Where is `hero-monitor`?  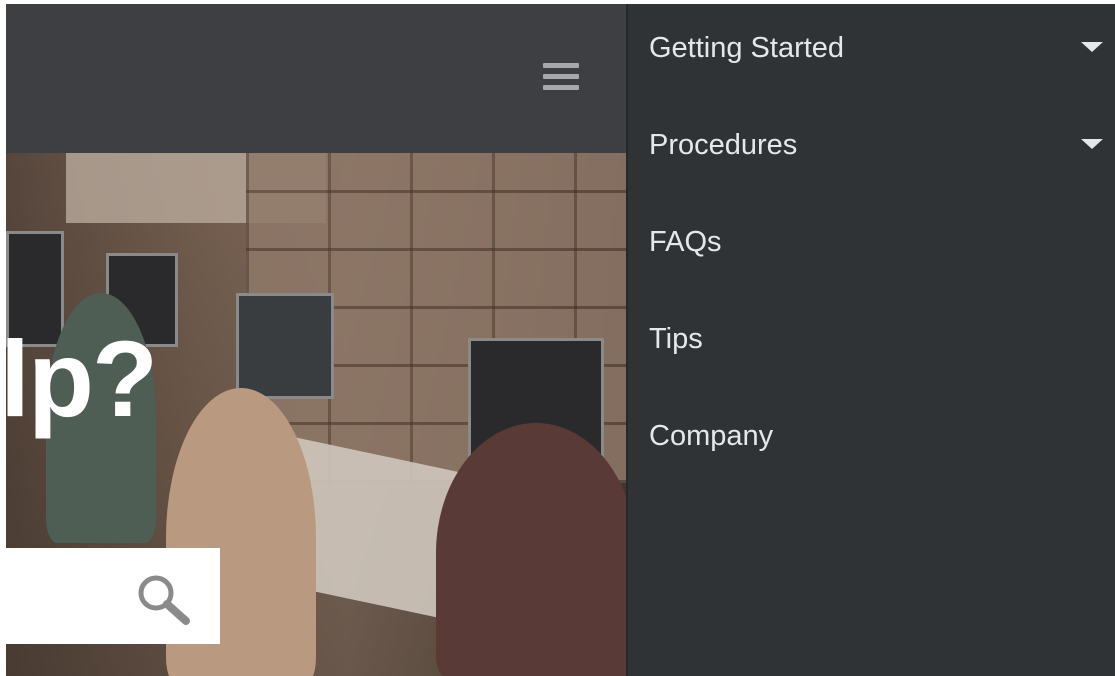
hero-monitor is located at coordinates (285, 346).